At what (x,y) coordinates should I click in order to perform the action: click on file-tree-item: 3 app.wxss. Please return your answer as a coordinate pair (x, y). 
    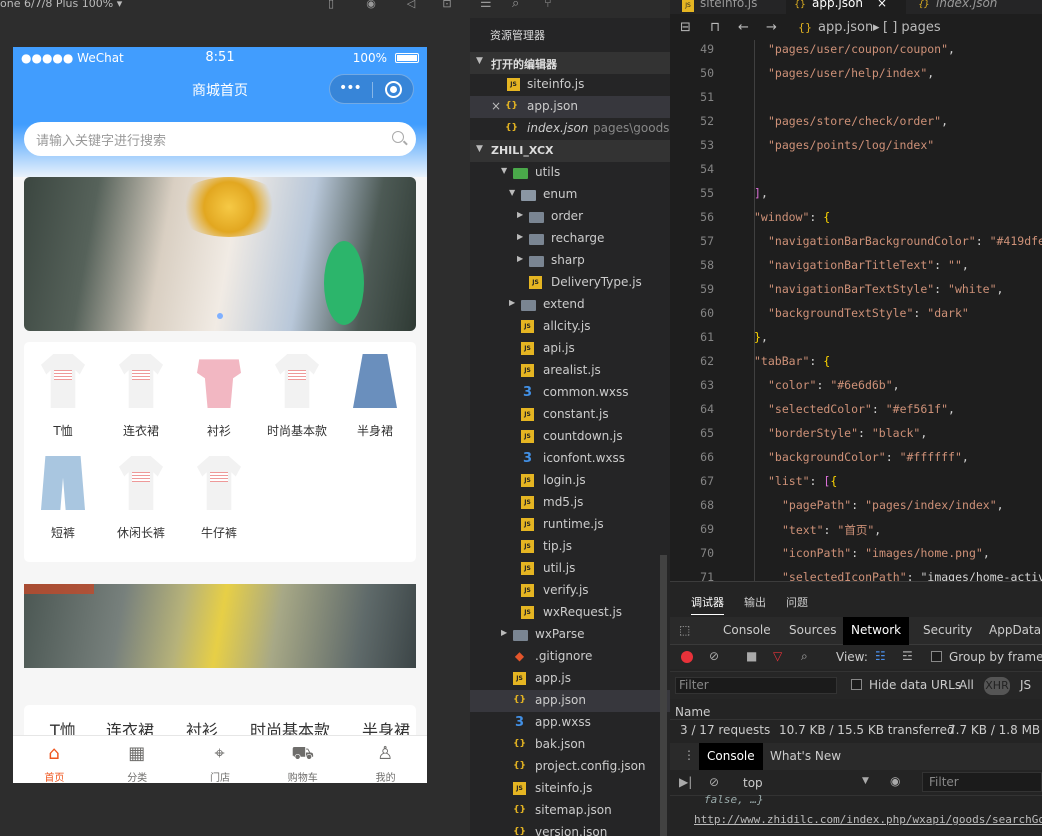
    Looking at the image, I should click on (570, 723).